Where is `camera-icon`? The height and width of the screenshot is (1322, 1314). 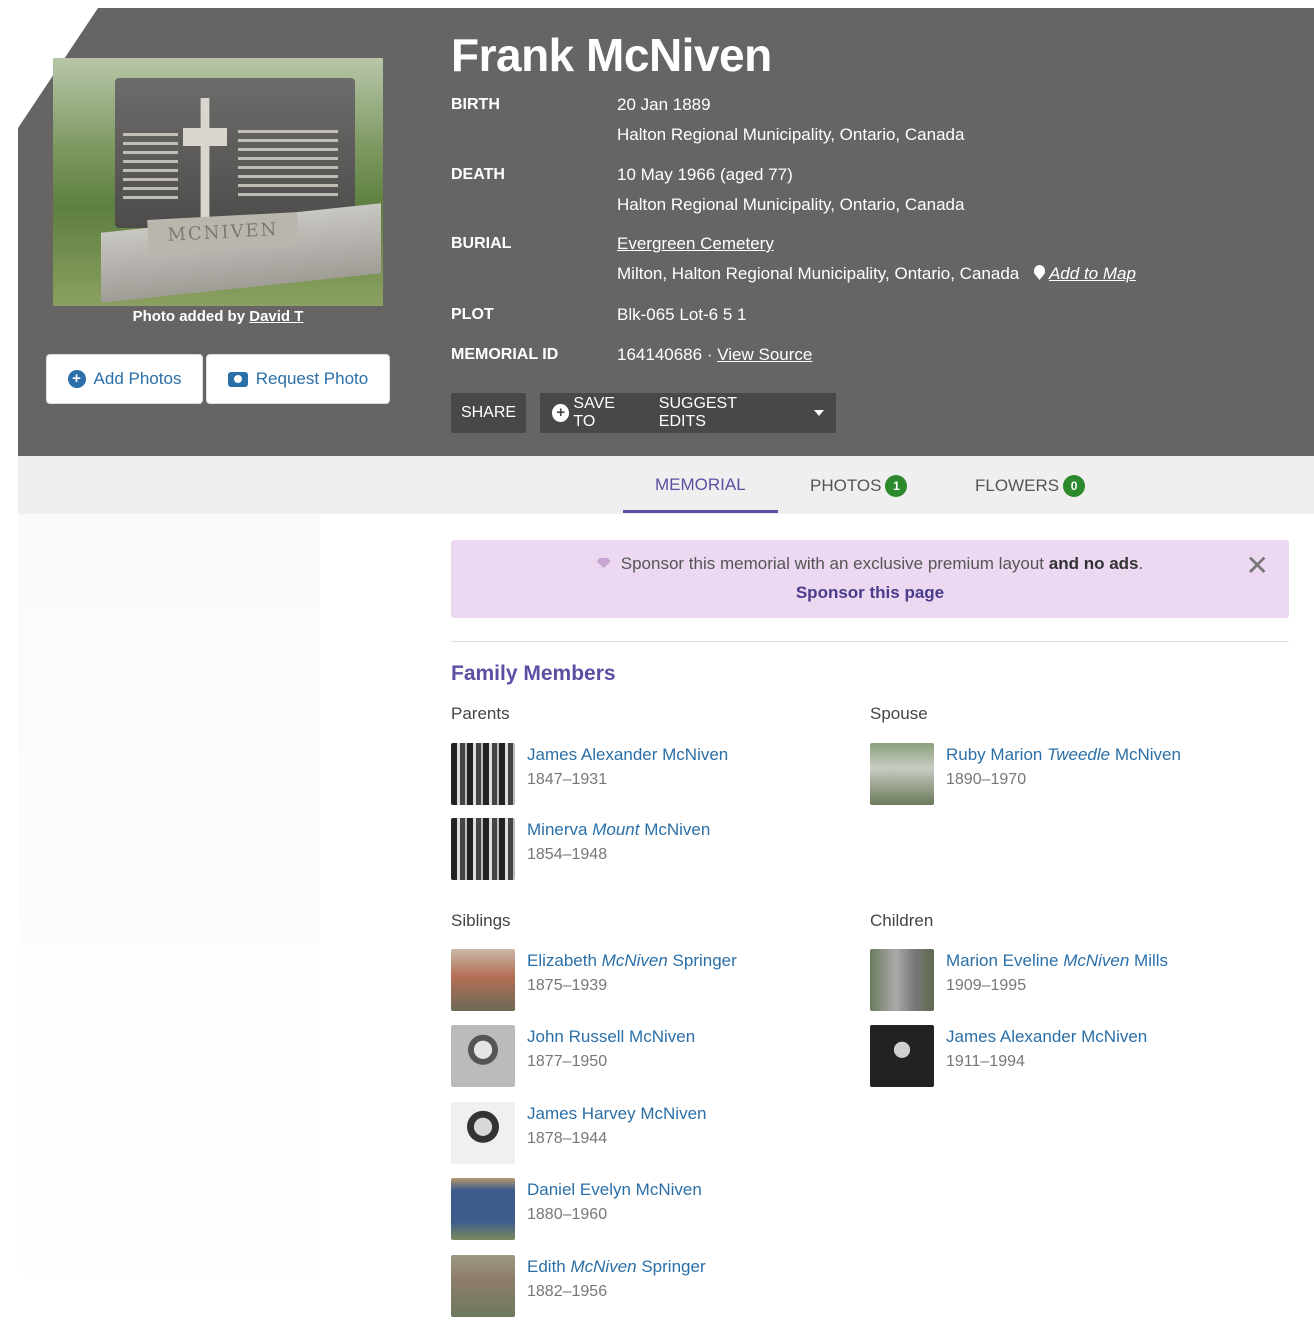
camera-icon is located at coordinates (237, 379).